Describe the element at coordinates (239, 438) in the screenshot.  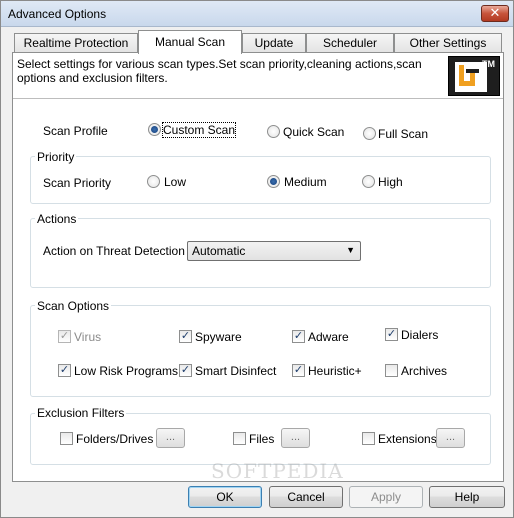
I see `checkbox-files` at that location.